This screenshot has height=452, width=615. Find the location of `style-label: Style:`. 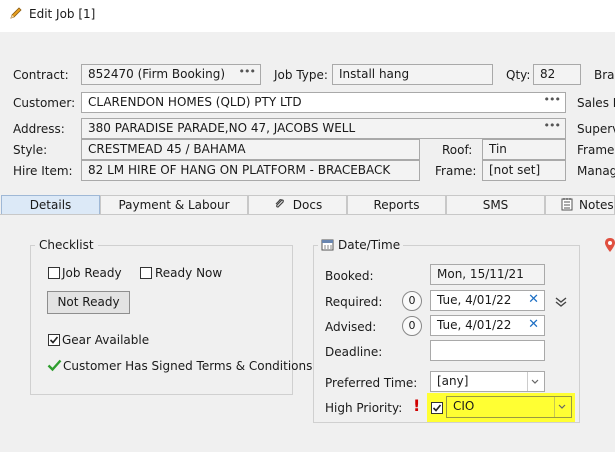

style-label: Style: is located at coordinates (30, 150).